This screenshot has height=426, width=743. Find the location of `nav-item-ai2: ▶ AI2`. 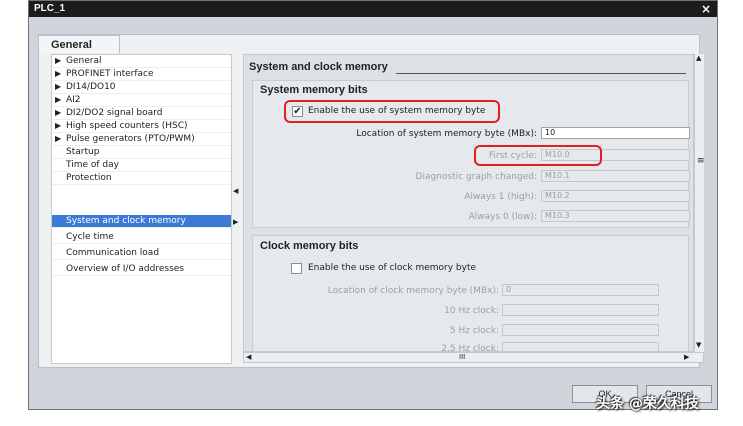

nav-item-ai2: ▶ AI2 is located at coordinates (141, 100).